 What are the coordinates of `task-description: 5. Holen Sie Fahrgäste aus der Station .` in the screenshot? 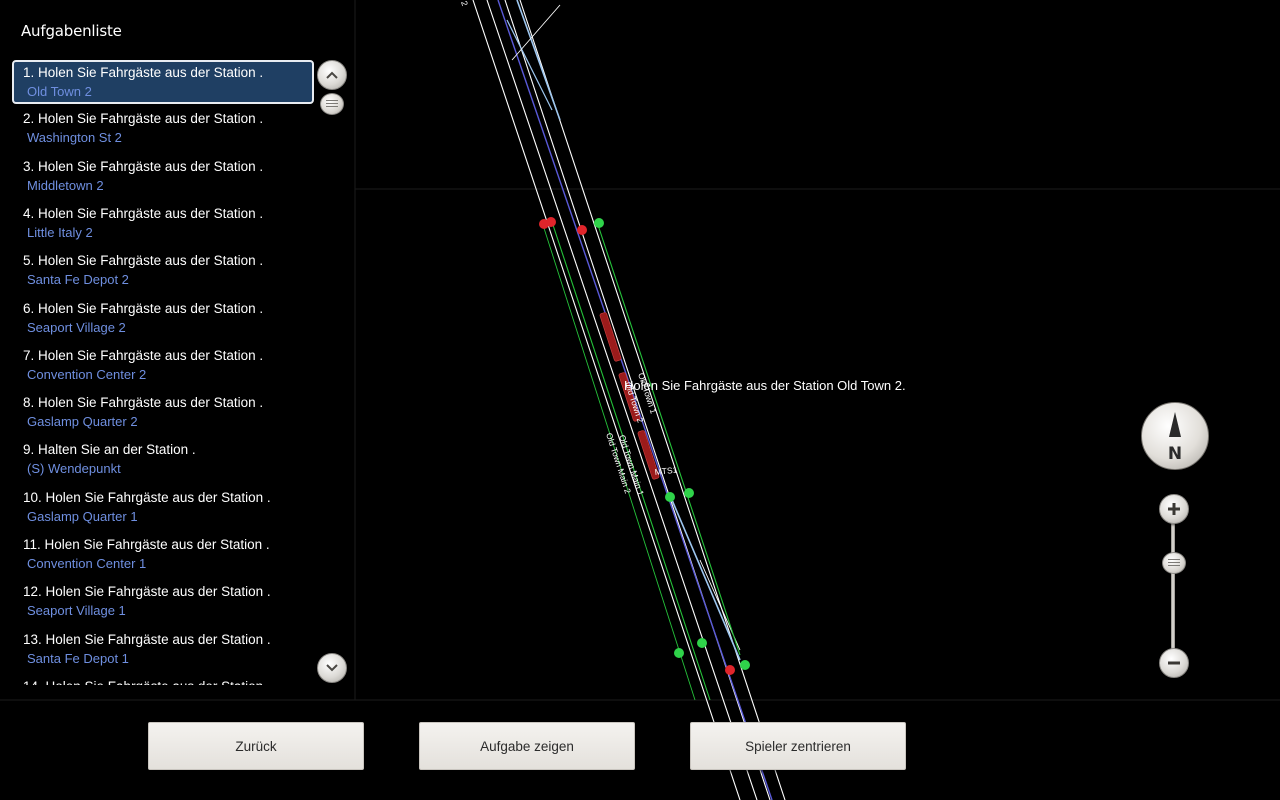 It's located at (143, 261).